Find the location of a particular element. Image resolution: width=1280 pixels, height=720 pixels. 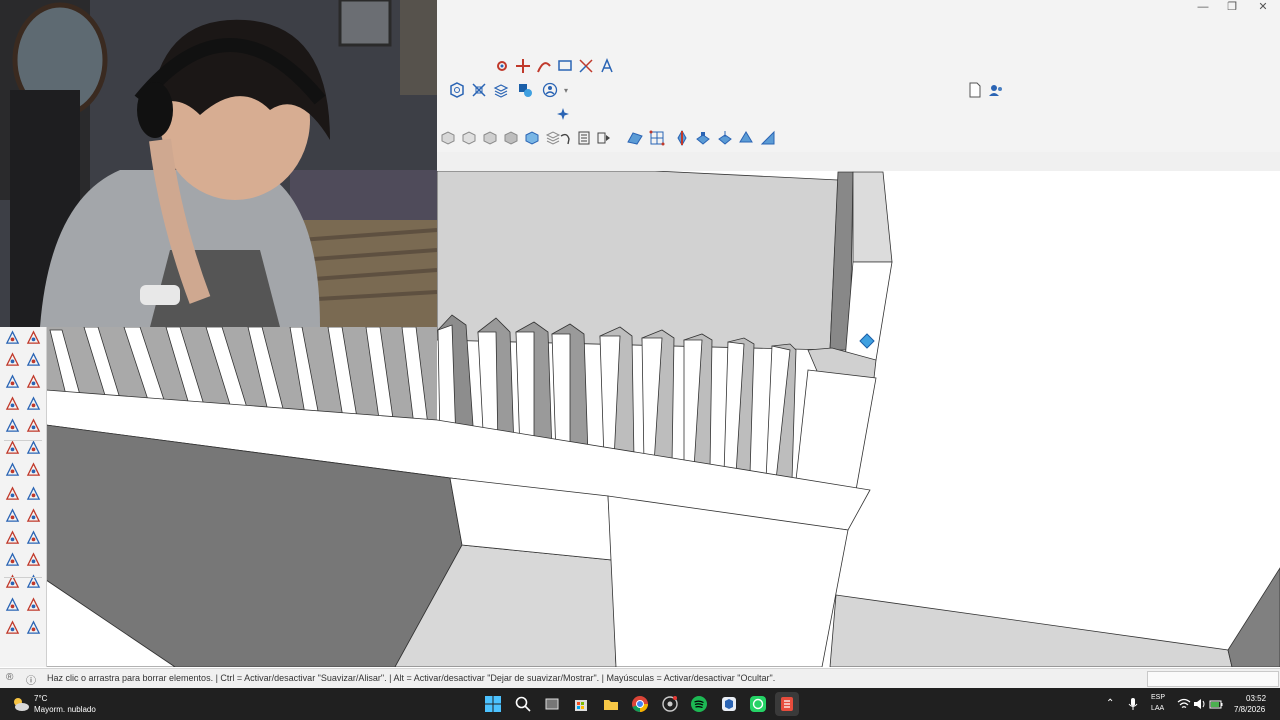

toolbar-area: ▾ is located at coordinates (858, 91).